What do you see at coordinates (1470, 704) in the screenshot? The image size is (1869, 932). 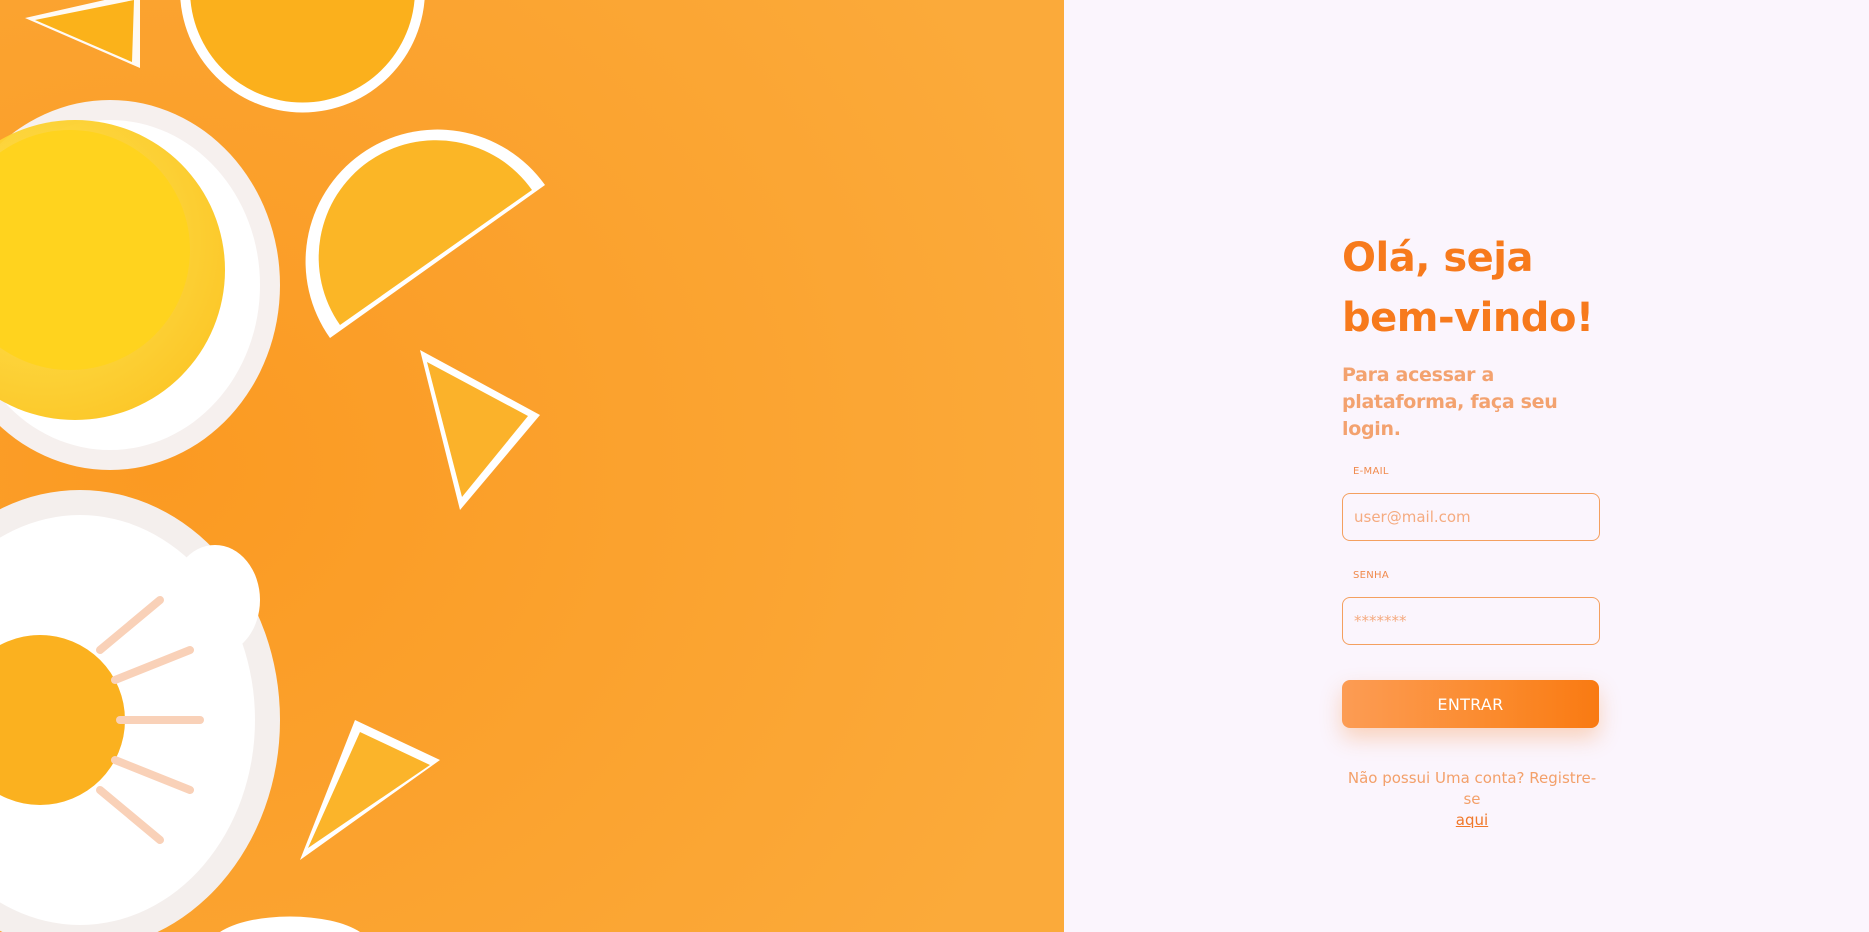 I see `login-button: ENTRAR` at bounding box center [1470, 704].